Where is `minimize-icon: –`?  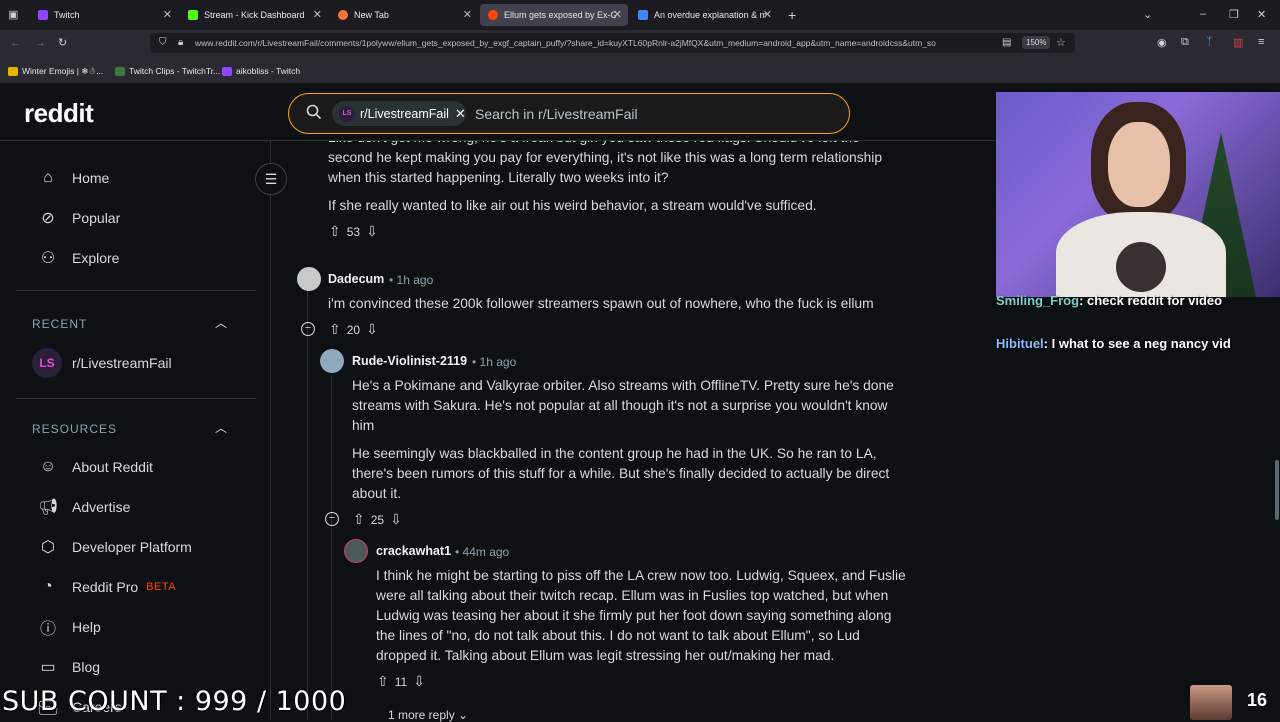
minimize-icon: – is located at coordinates (1203, 14).